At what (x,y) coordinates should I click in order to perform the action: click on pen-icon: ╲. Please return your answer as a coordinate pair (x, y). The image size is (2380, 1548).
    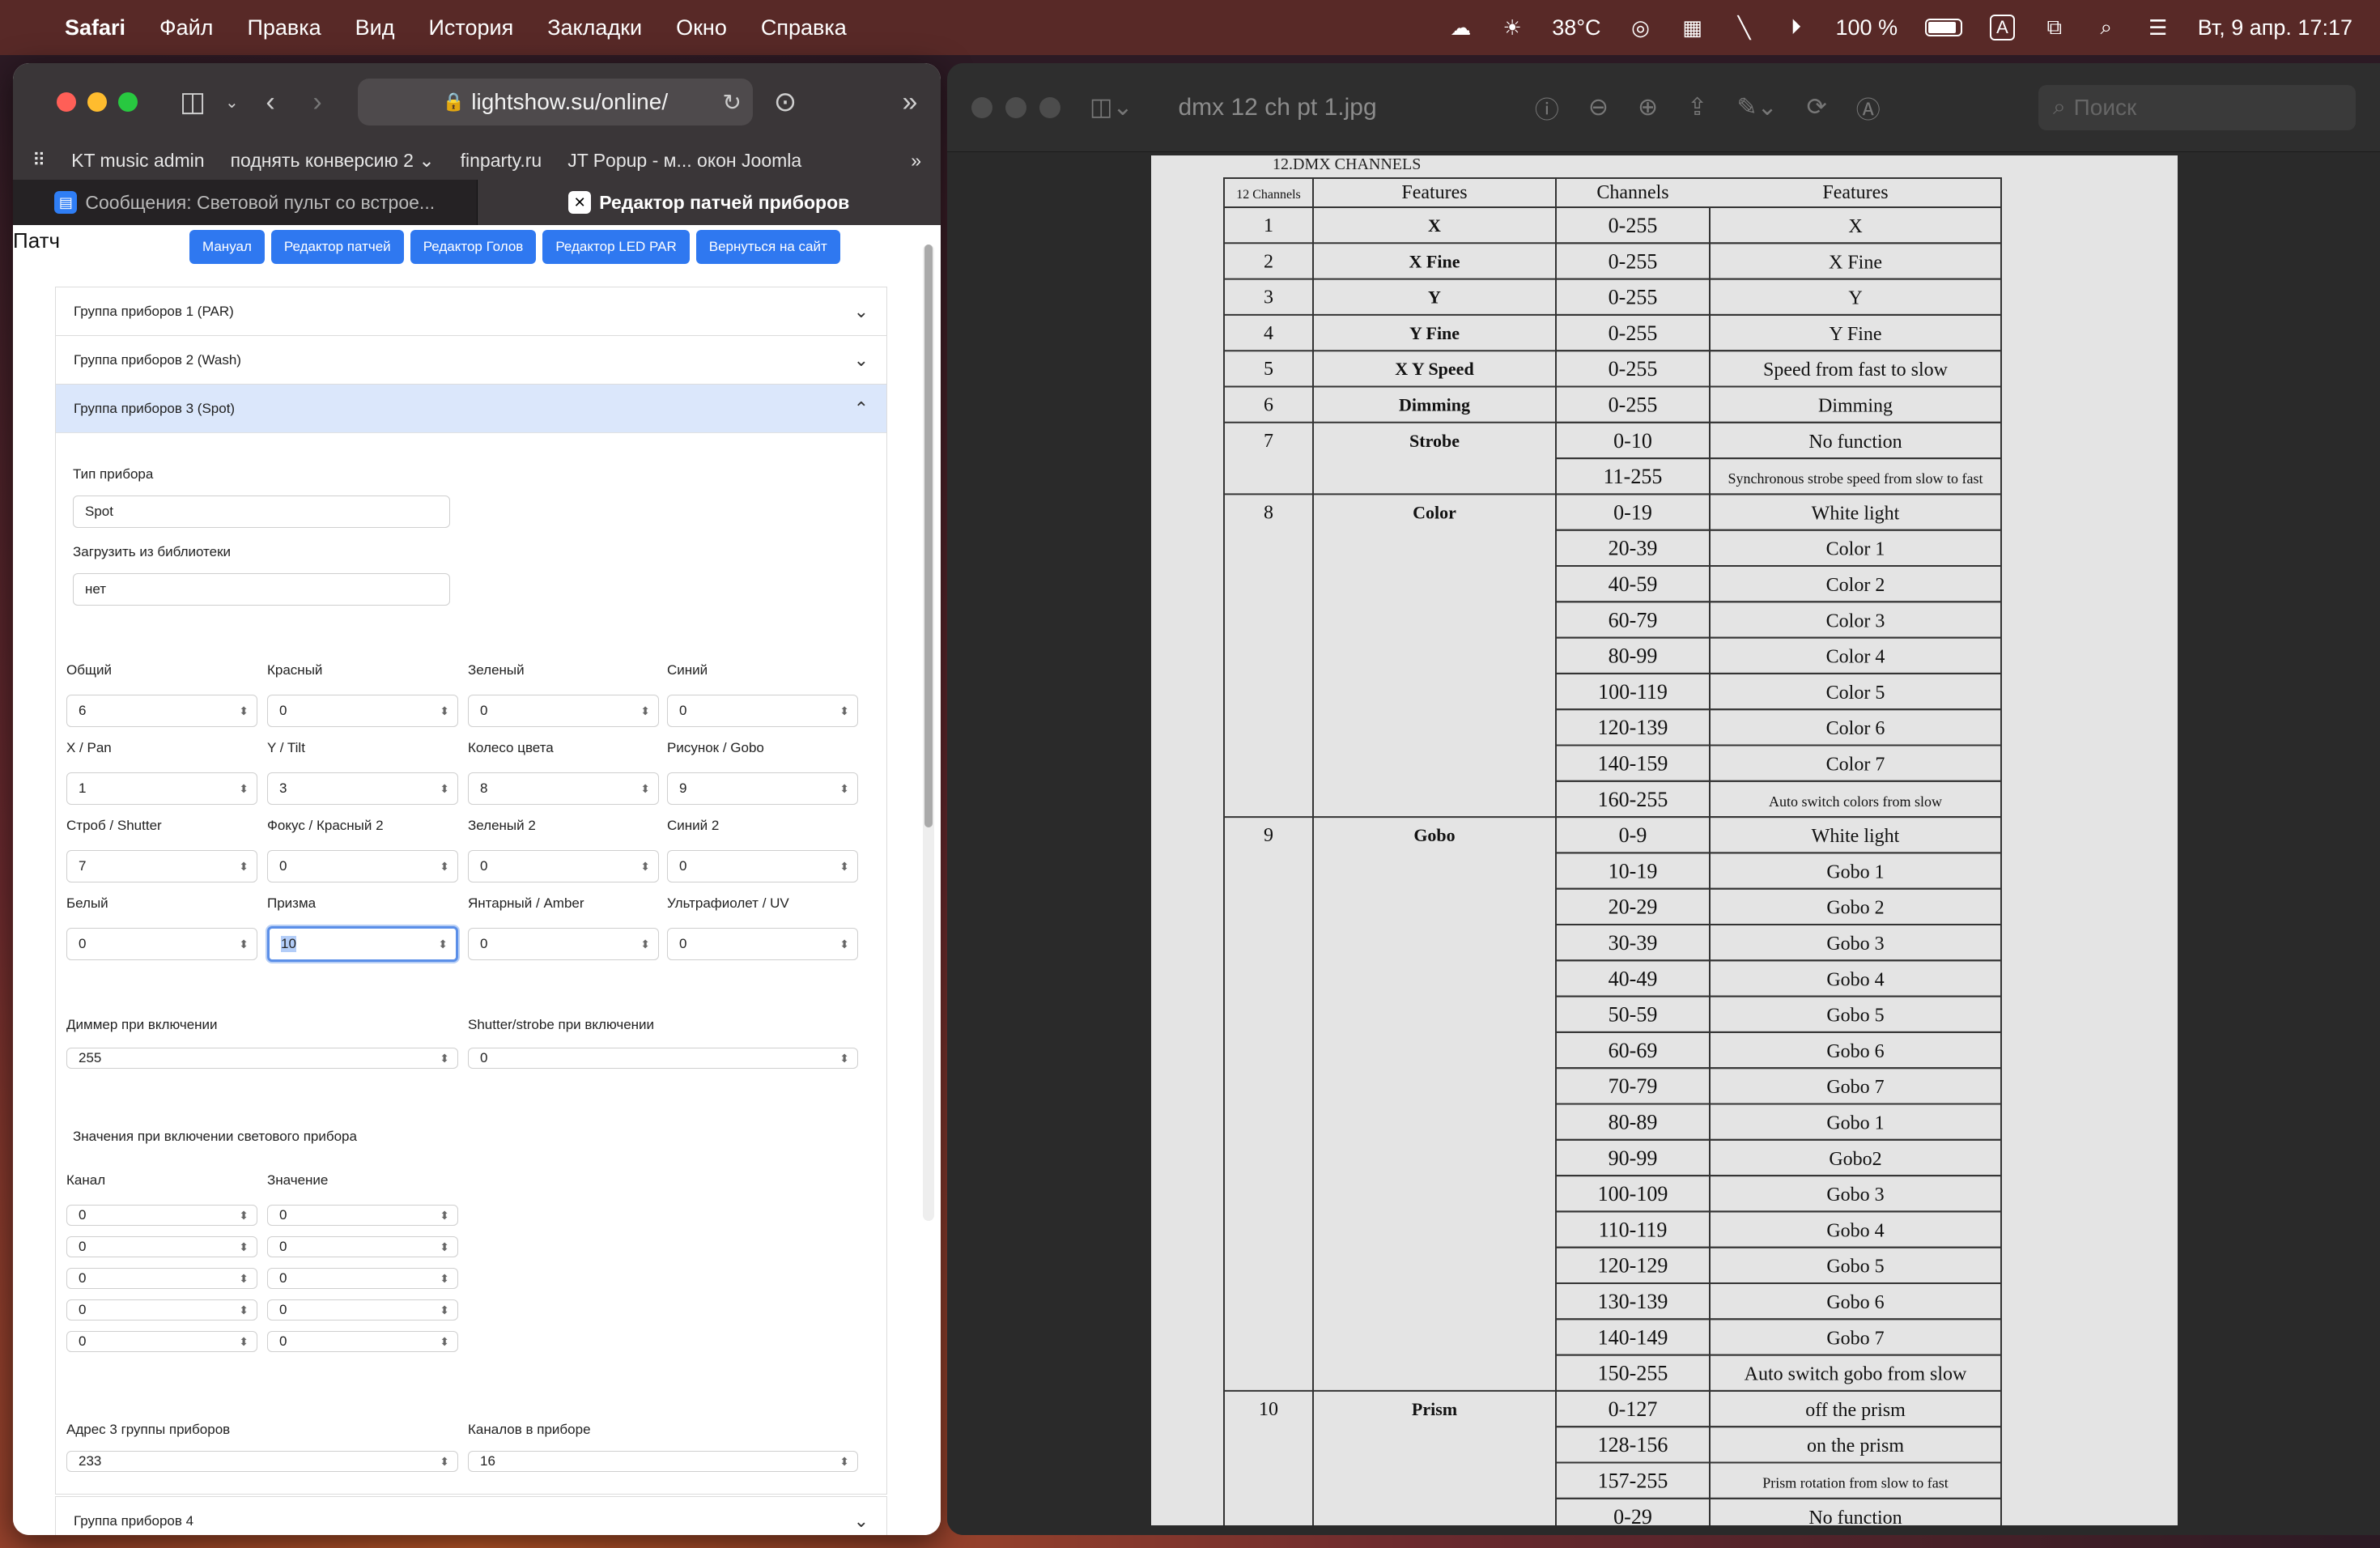
    Looking at the image, I should click on (1744, 27).